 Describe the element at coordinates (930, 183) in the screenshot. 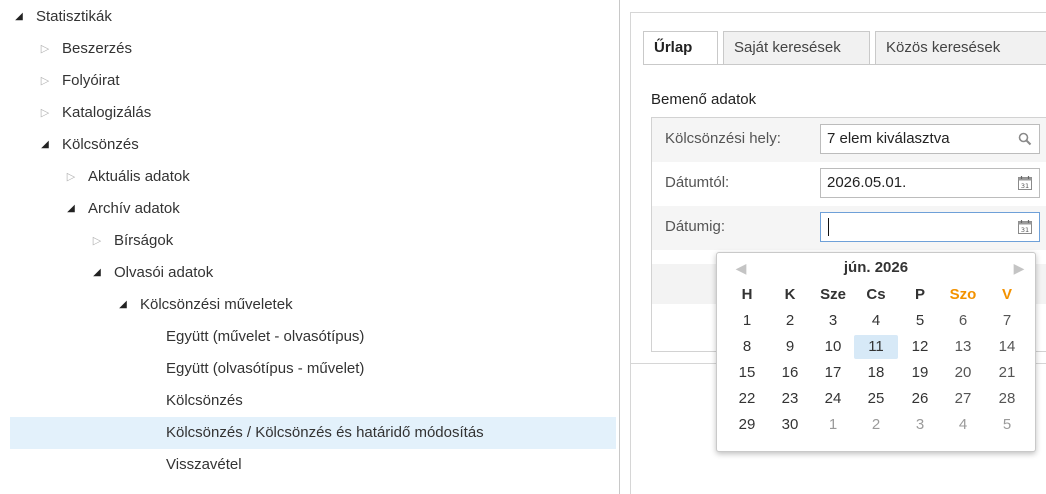

I see `date-from-input: 2026.05.01. 31` at that location.